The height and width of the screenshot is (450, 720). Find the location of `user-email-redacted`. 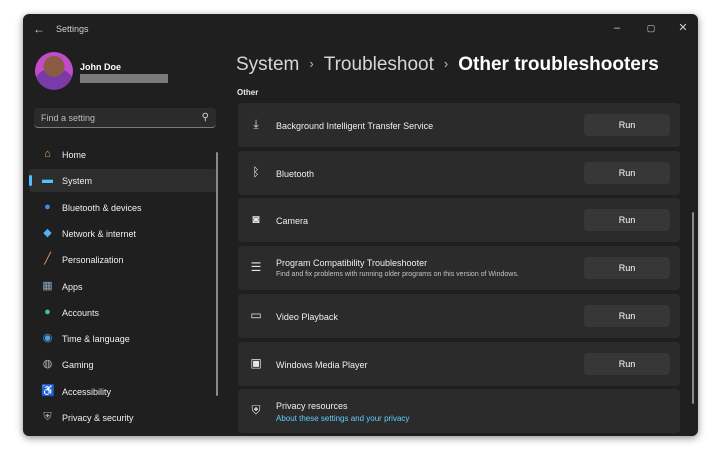

user-email-redacted is located at coordinates (124, 78).